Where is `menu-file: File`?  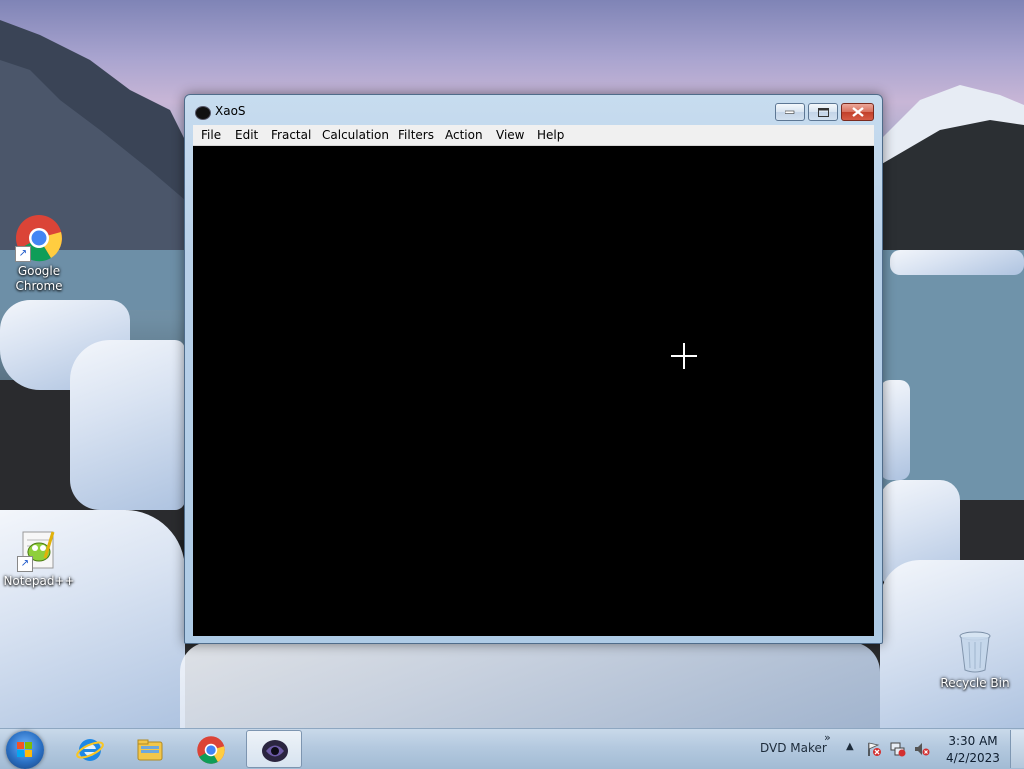 menu-file: File is located at coordinates (211, 135).